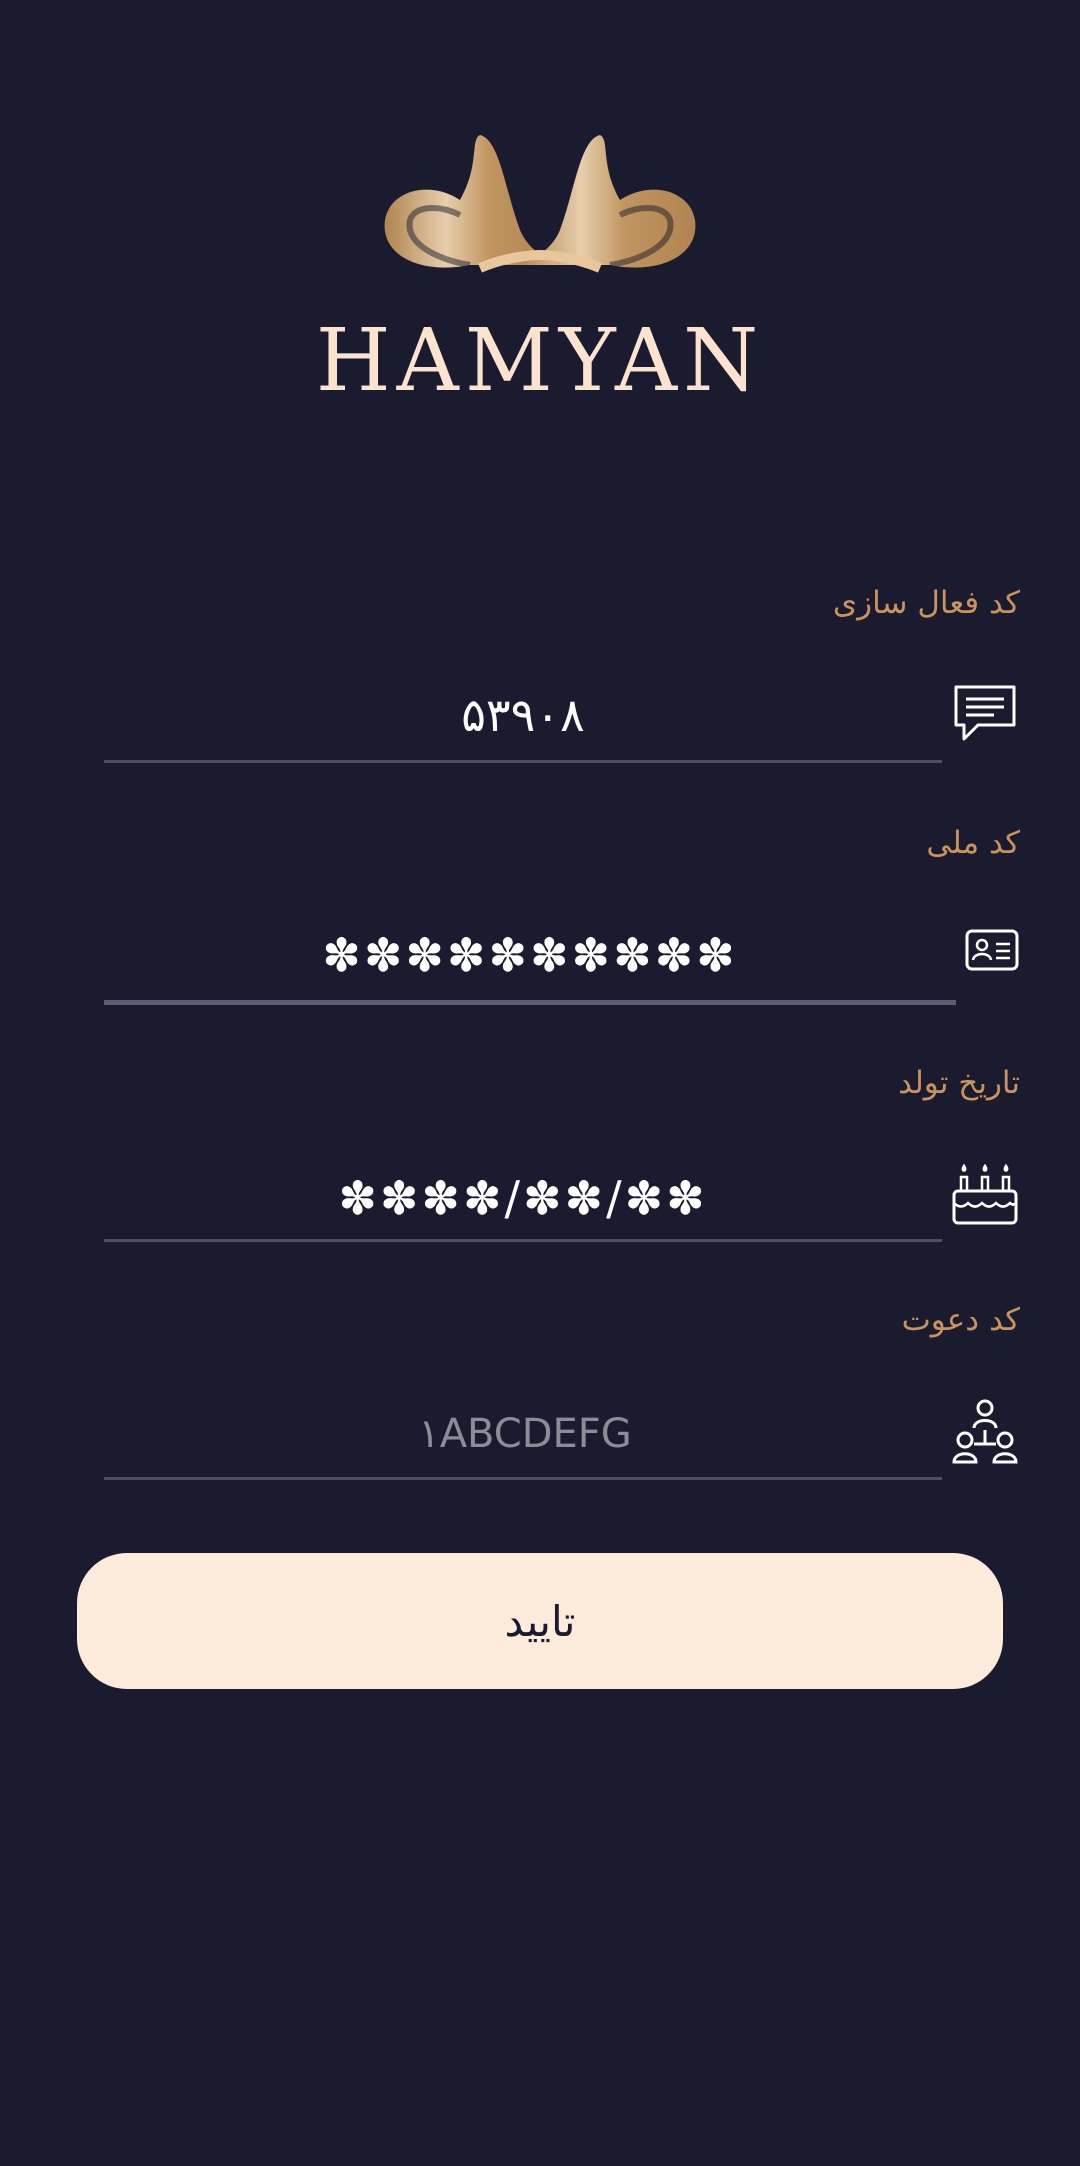  Describe the element at coordinates (523, 1198) in the screenshot. I see `birth-date-input: ✽✽✽✽/✽✽/✽✽` at that location.